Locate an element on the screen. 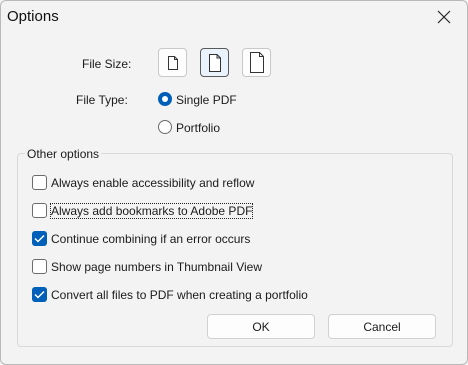 The image size is (468, 365). close-icon is located at coordinates (444, 17).